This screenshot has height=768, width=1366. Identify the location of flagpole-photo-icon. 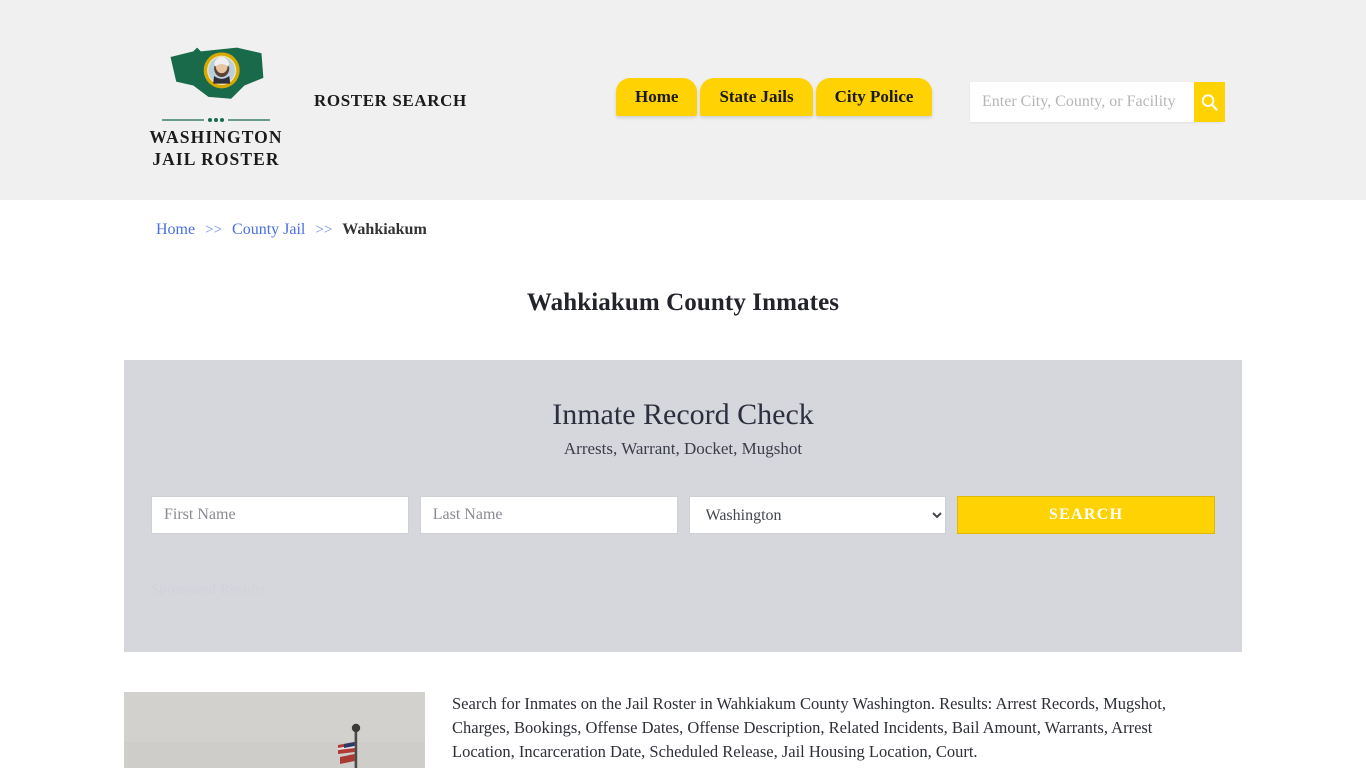
(274, 730).